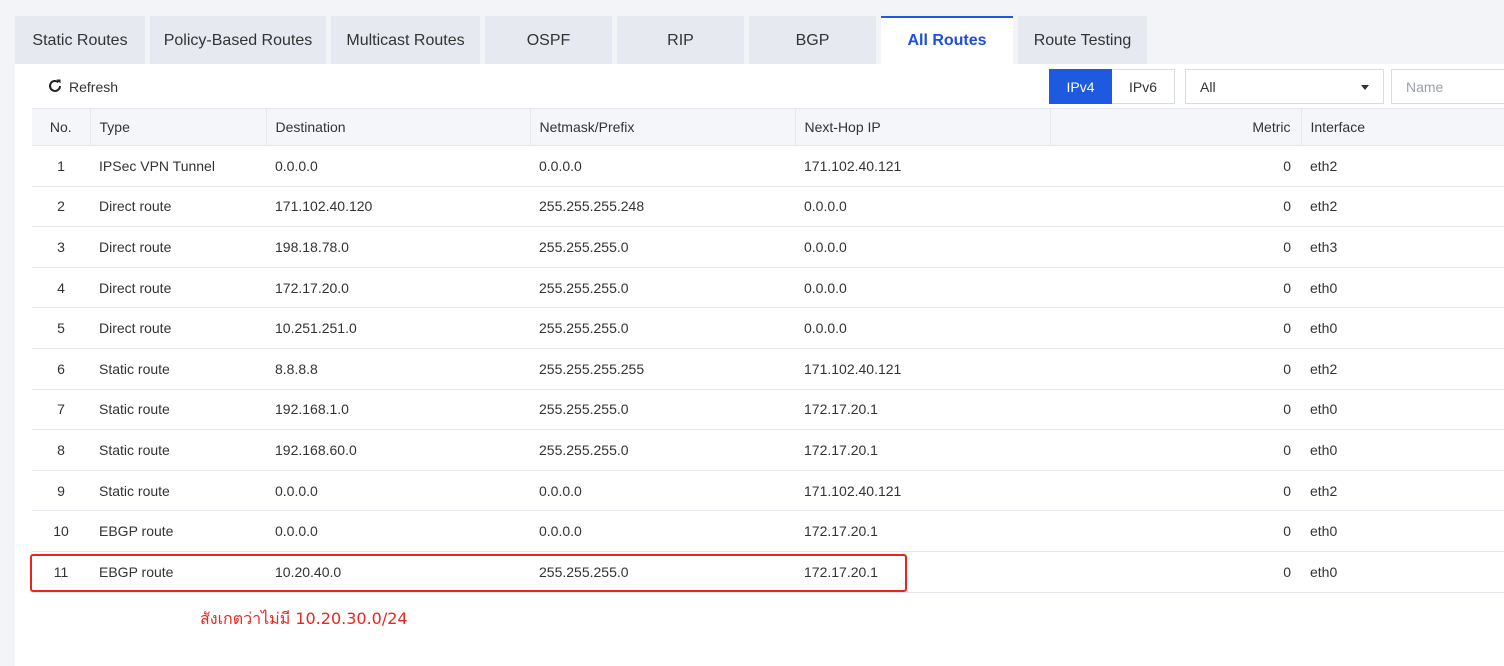 This screenshot has height=666, width=1504. I want to click on refresh-icon, so click(55, 87).